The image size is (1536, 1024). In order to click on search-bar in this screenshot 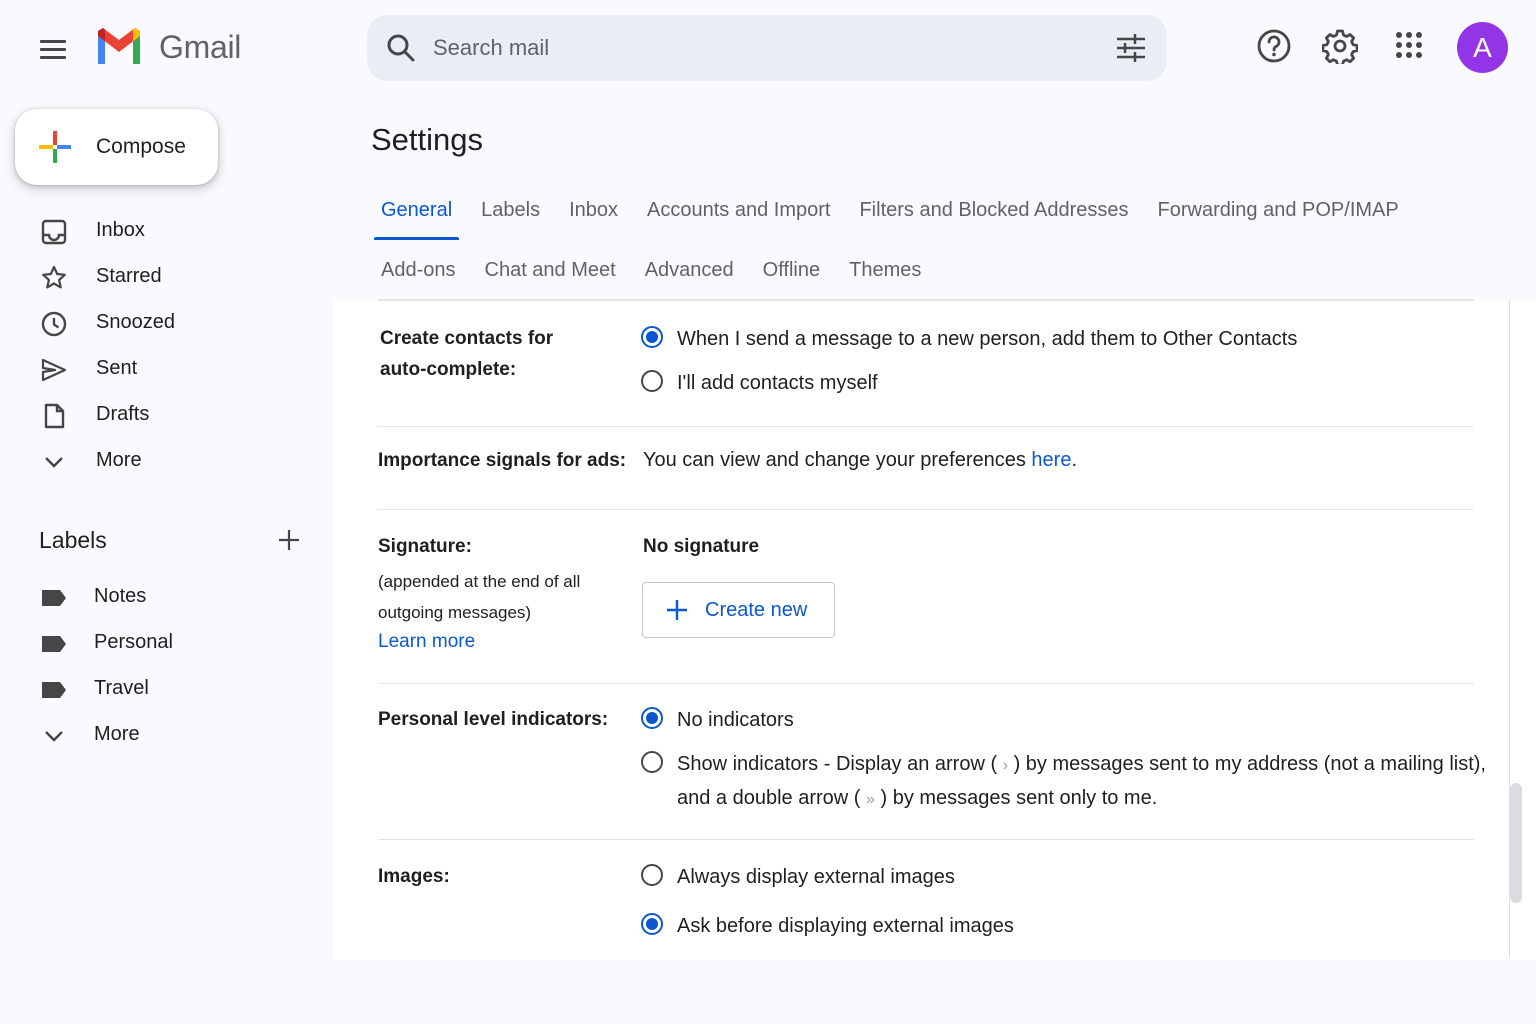, I will do `click(767, 48)`.